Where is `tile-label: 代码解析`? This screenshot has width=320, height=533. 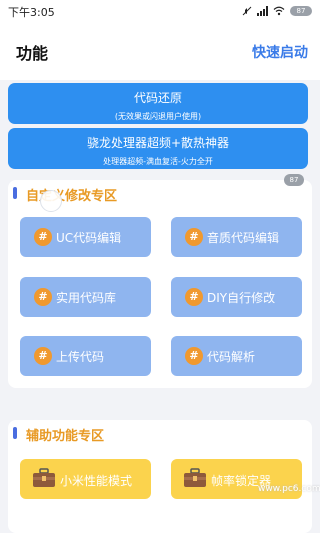 tile-label: 代码解析 is located at coordinates (231, 357).